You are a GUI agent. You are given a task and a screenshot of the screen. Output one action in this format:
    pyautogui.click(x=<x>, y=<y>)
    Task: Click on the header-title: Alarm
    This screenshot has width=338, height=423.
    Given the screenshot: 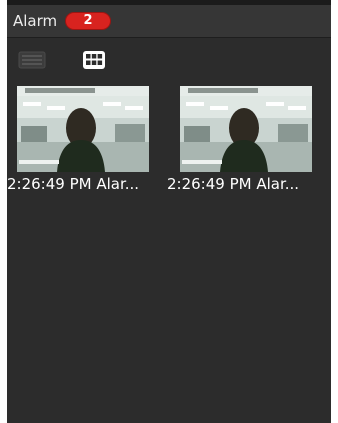 What is the action you would take?
    pyautogui.click(x=35, y=21)
    